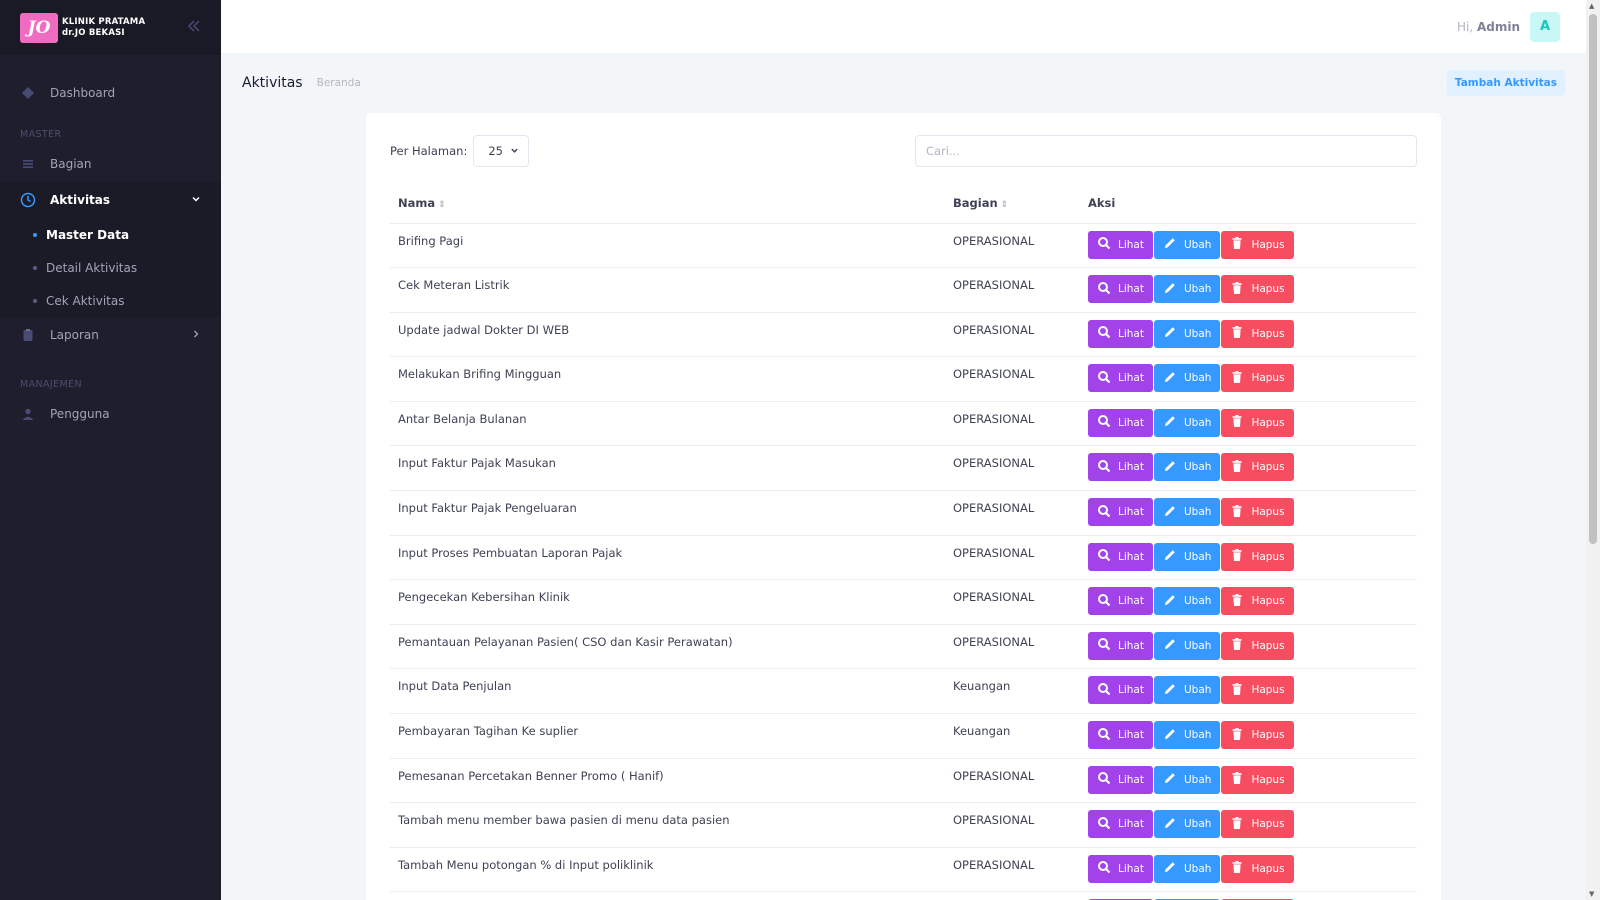 The width and height of the screenshot is (1600, 900). I want to click on sidebar-subitem-cek-aktivitas: Cek Aktivitas, so click(110, 300).